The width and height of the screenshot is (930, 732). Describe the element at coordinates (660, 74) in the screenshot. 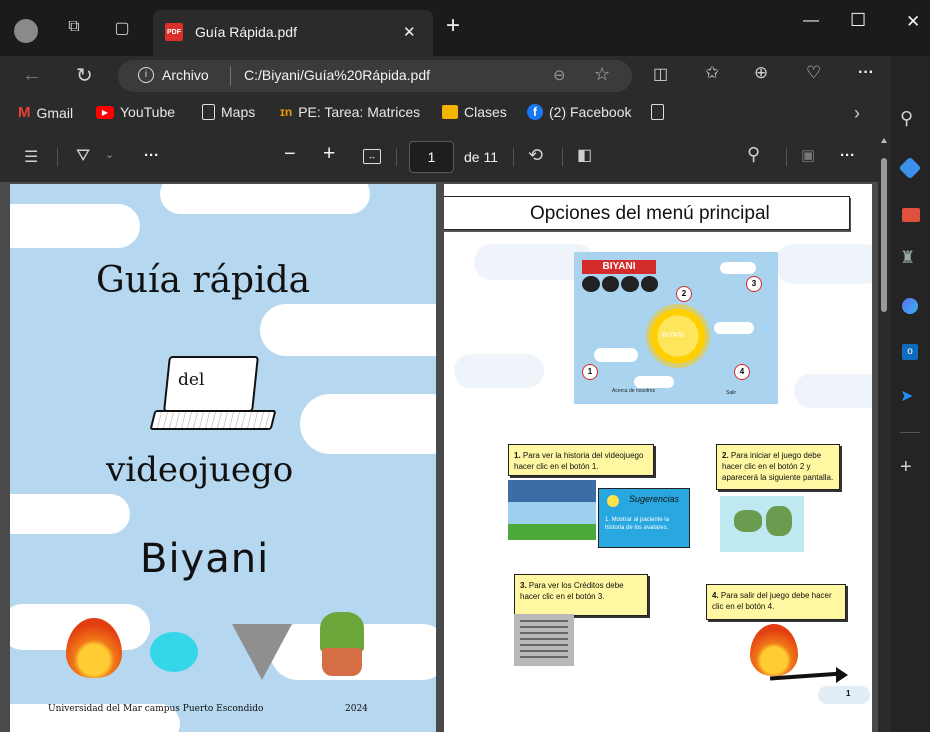

I see `split-screen-icon: ◫` at that location.